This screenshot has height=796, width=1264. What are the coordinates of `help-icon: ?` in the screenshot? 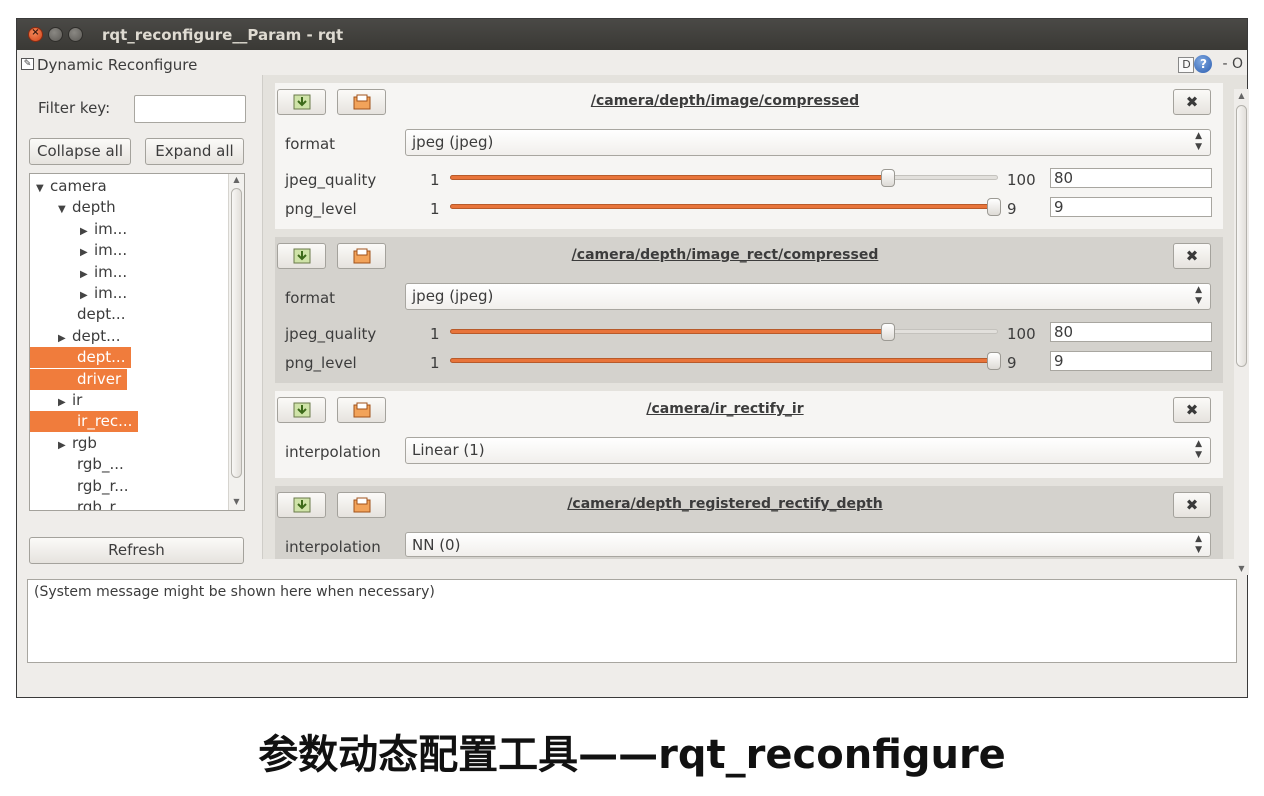 It's located at (1203, 64).